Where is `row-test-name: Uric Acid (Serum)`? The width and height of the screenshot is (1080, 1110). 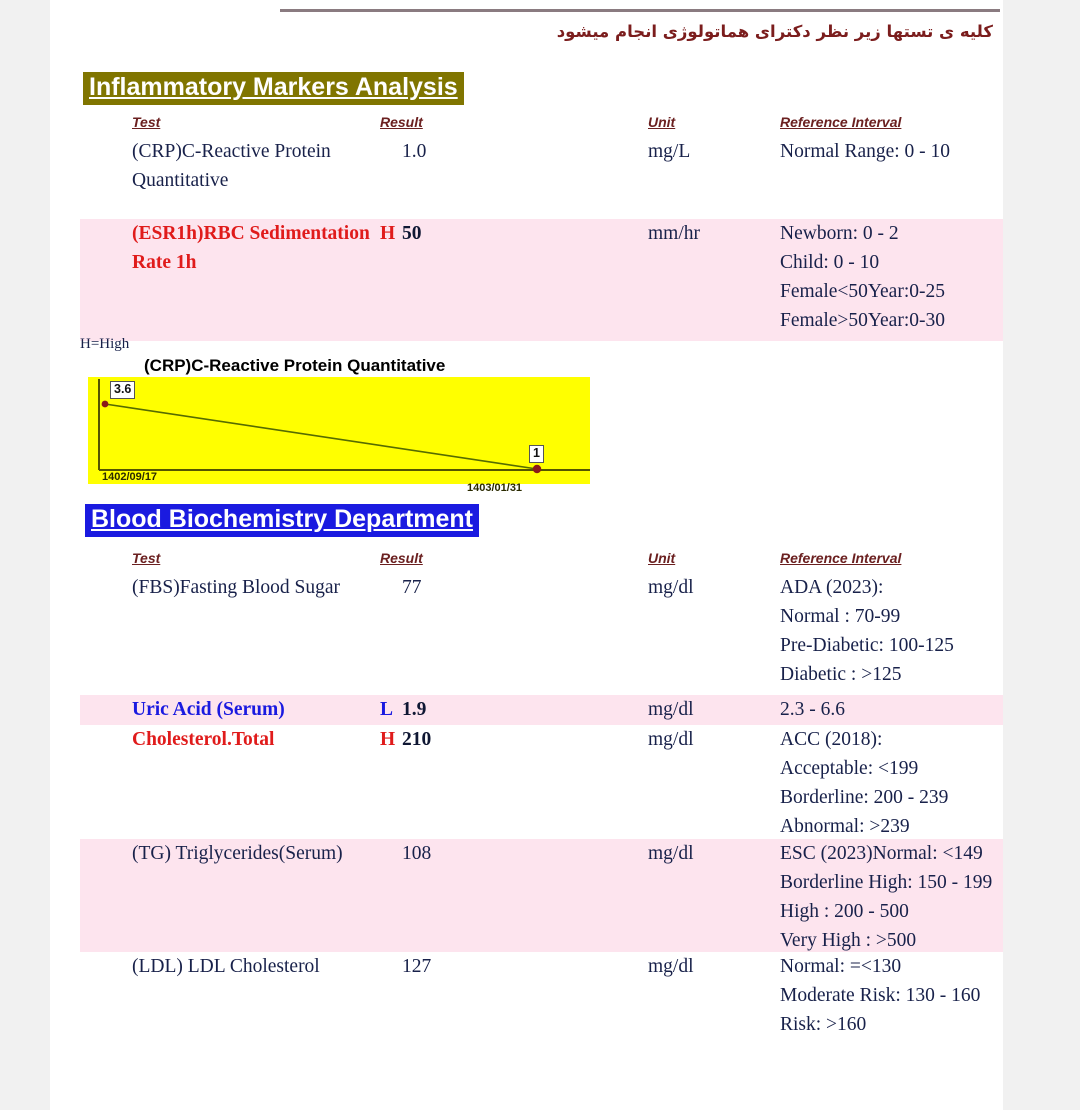
row-test-name: Uric Acid (Serum) is located at coordinates (208, 709).